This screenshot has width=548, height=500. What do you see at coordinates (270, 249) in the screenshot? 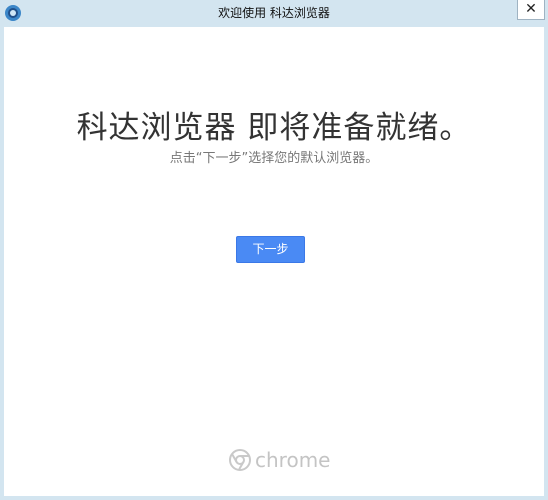
I see `next-button: 下一步` at bounding box center [270, 249].